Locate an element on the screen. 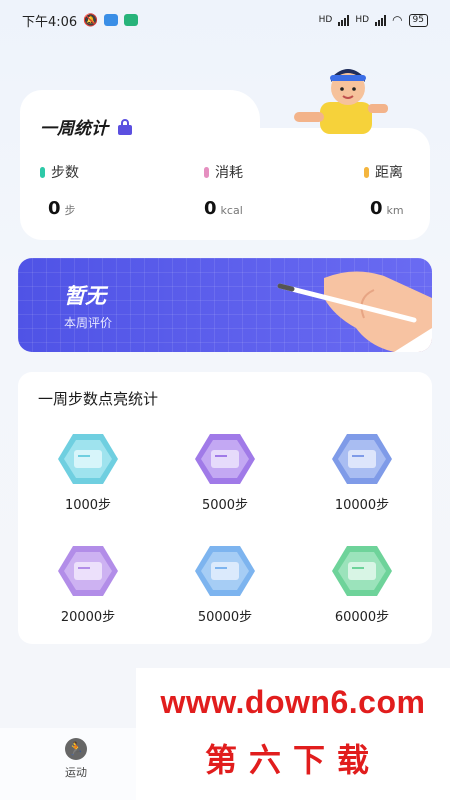 The image size is (450, 800). stat-distance-value: 0 is located at coordinates (376, 208).